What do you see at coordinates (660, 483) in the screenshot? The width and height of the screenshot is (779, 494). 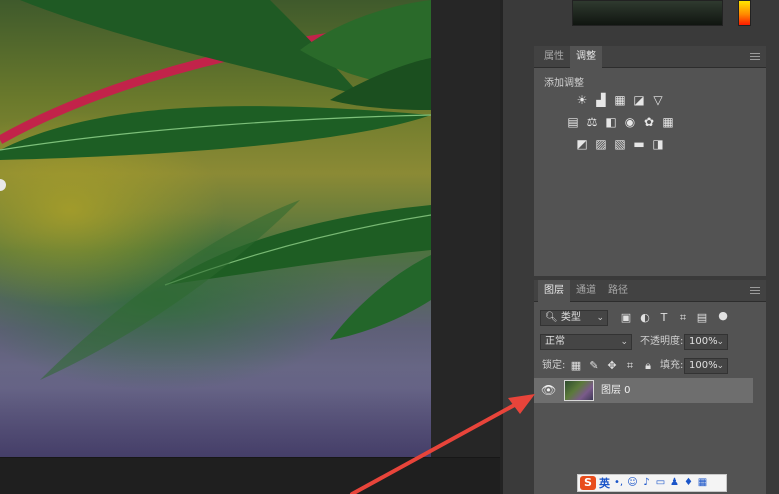 I see `keyboard-icon: ▭` at bounding box center [660, 483].